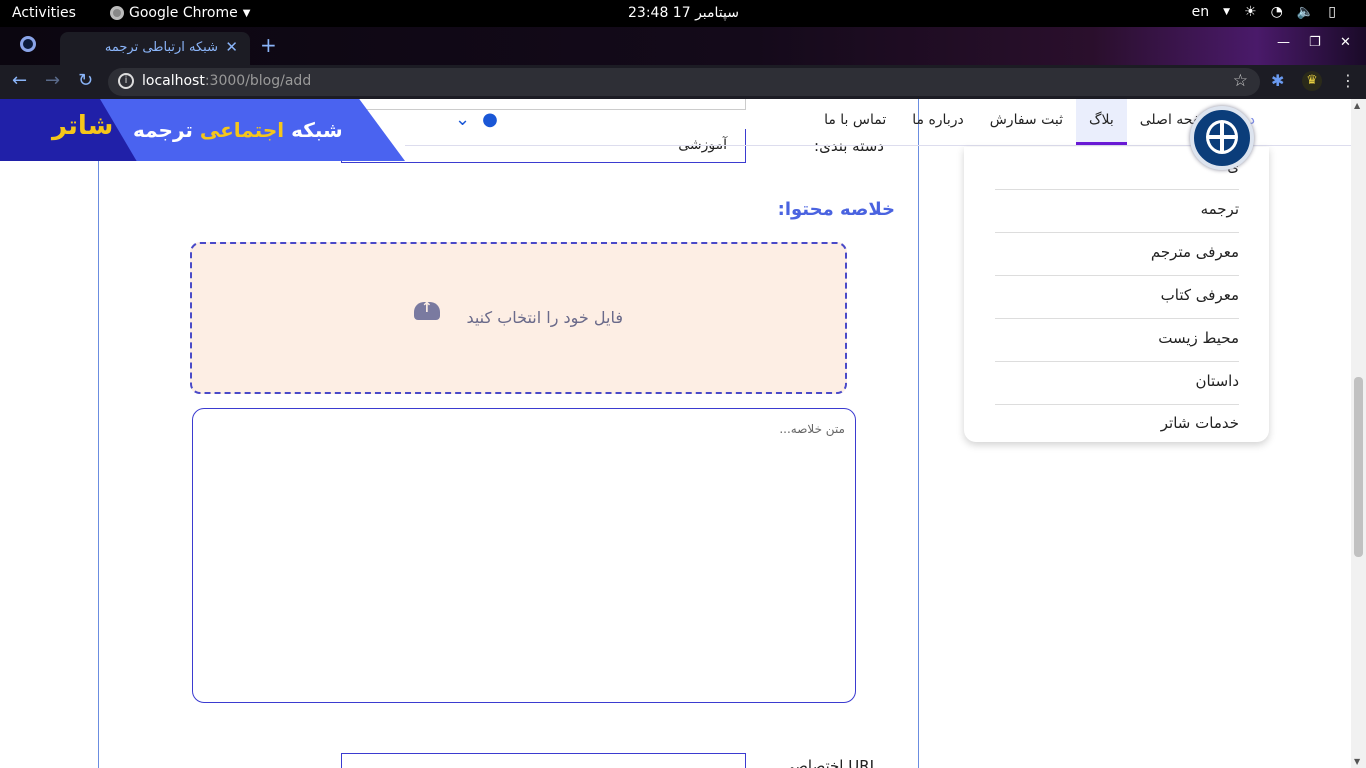  I want to click on language-indicator: en, so click(1201, 12).